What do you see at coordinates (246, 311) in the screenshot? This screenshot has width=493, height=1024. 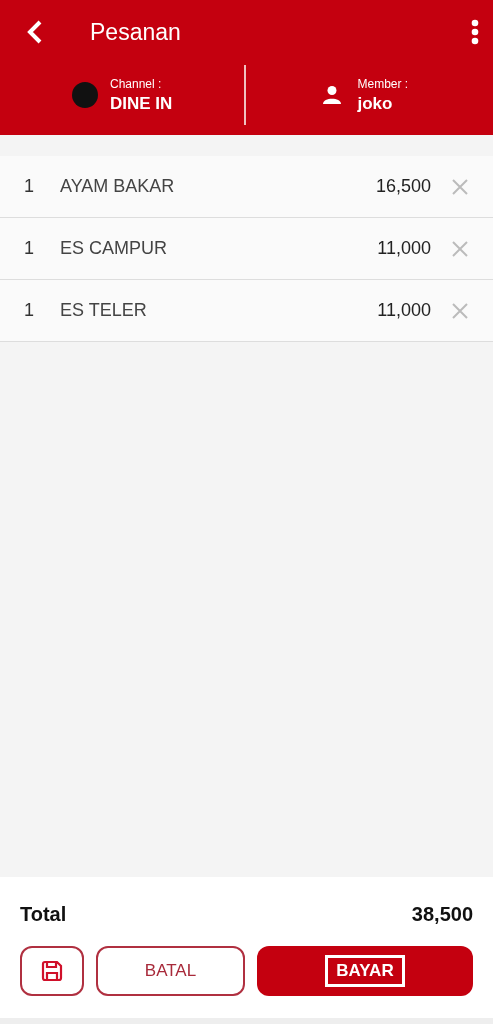 I see `order-row: 1 ES TELER 11,000` at bounding box center [246, 311].